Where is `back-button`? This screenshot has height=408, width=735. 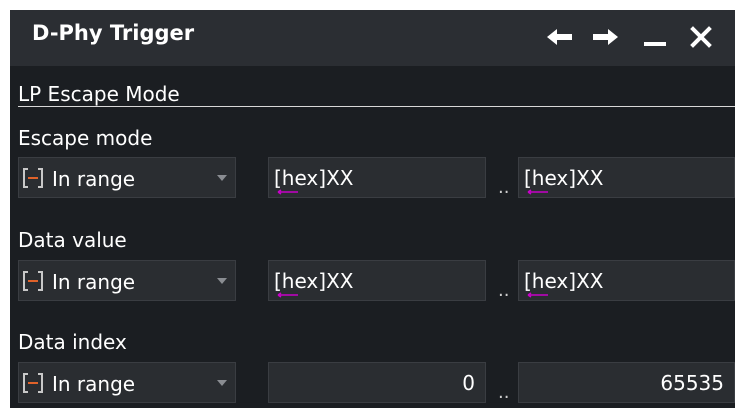 back-button is located at coordinates (560, 37).